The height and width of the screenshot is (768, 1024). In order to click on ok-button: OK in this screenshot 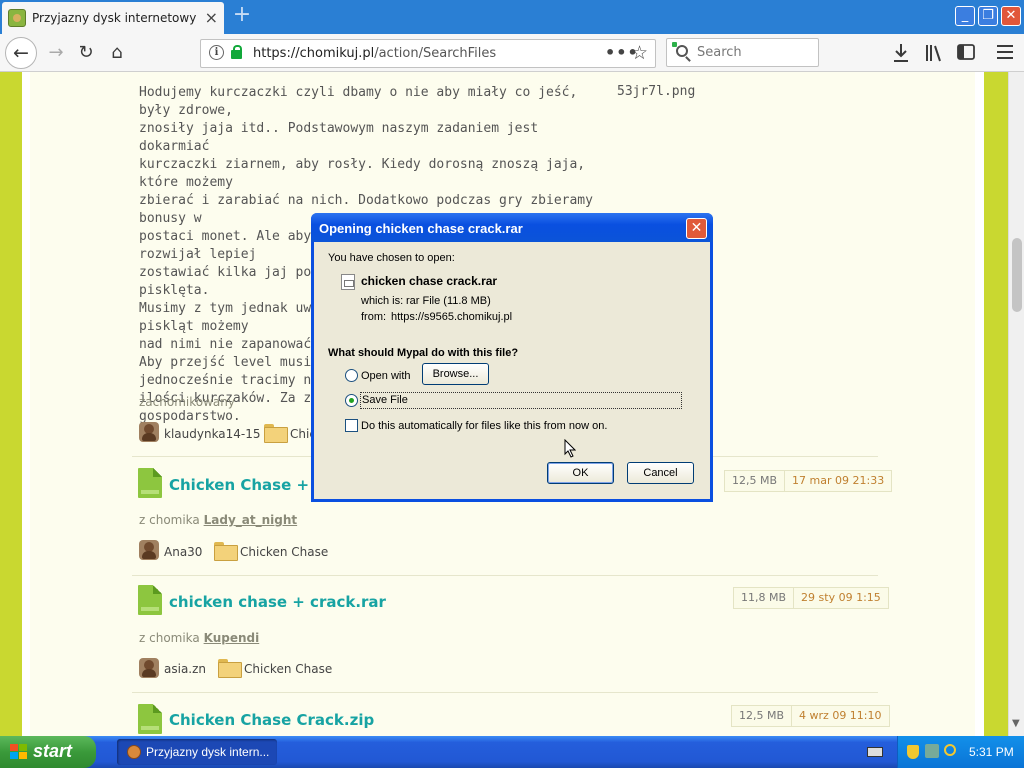, I will do `click(580, 473)`.